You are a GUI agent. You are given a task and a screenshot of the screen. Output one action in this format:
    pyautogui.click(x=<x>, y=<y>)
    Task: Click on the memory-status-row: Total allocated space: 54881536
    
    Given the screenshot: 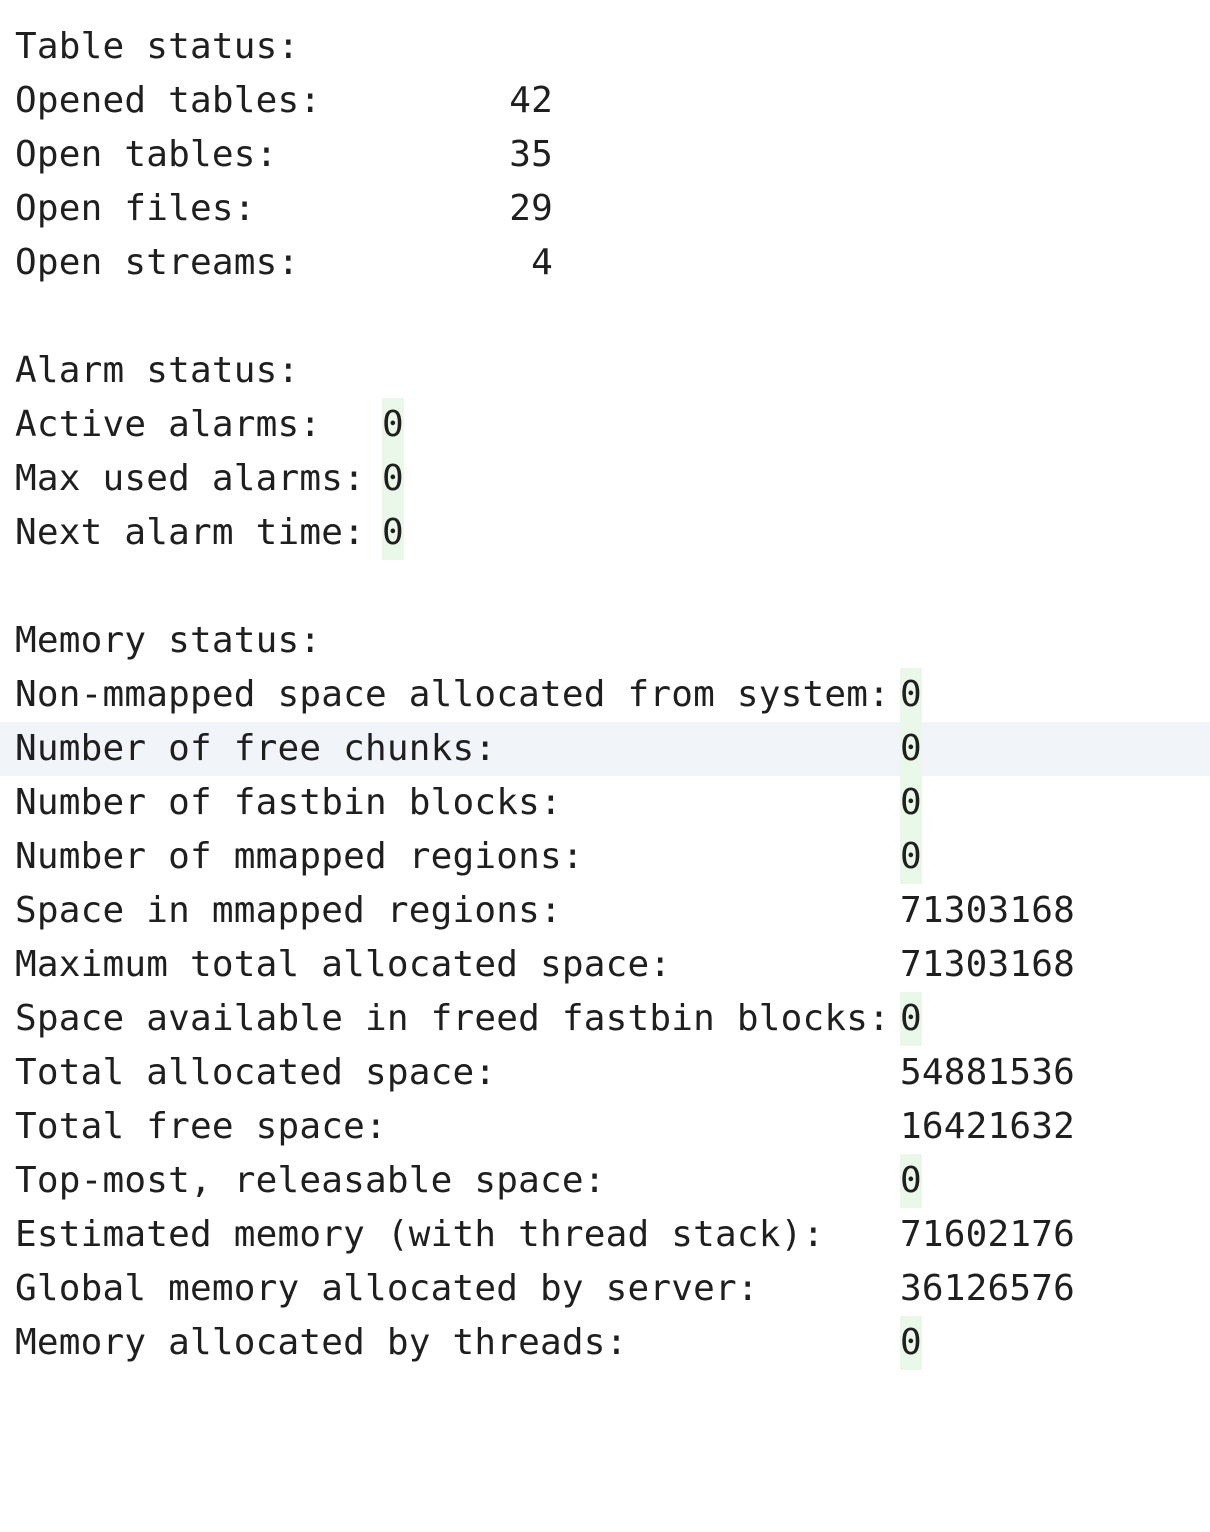 What is the action you would take?
    pyautogui.click(x=605, y=1073)
    